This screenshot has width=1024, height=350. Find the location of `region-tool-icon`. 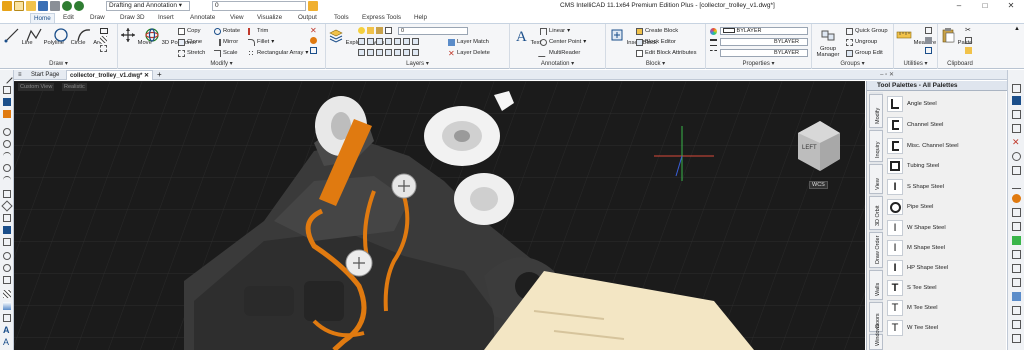

region-tool-icon is located at coordinates (7, 230).